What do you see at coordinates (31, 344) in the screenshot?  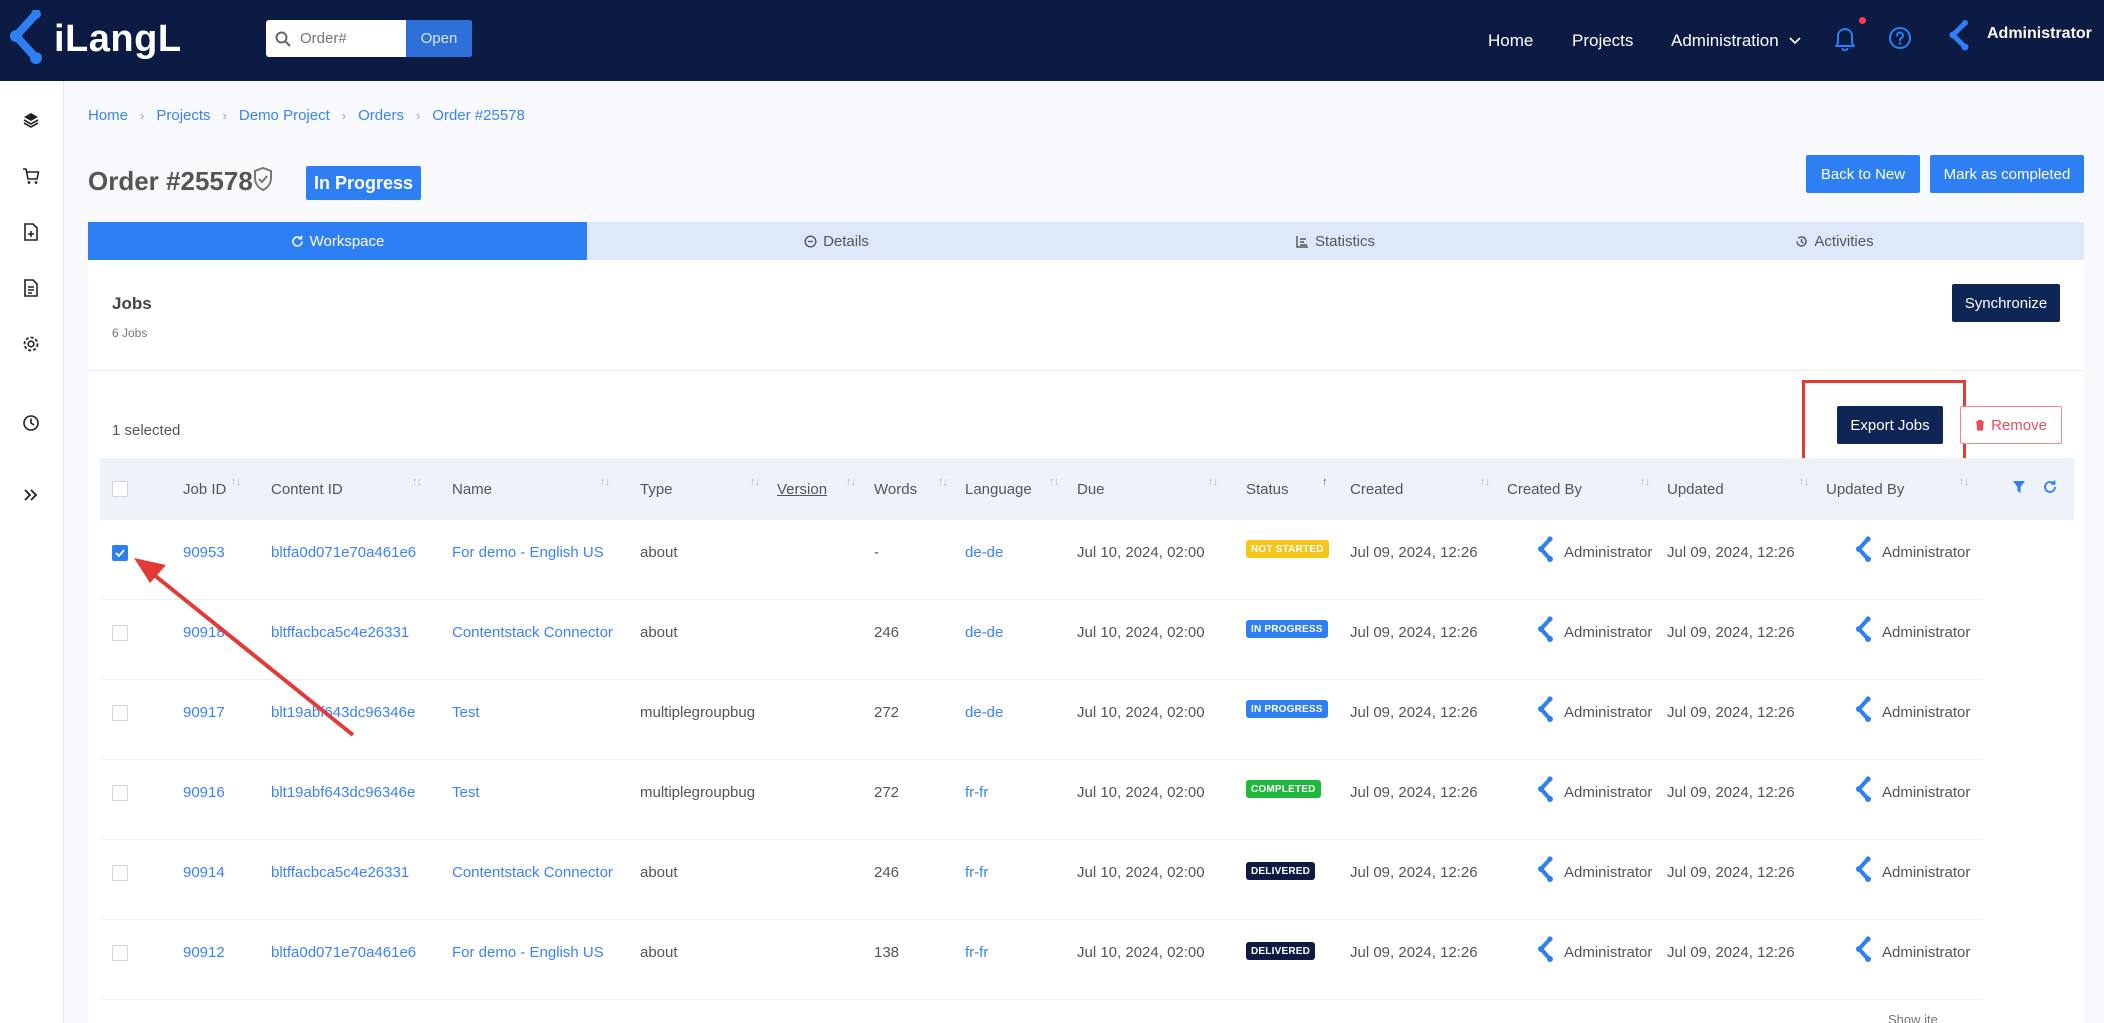 I see `settings-icon` at bounding box center [31, 344].